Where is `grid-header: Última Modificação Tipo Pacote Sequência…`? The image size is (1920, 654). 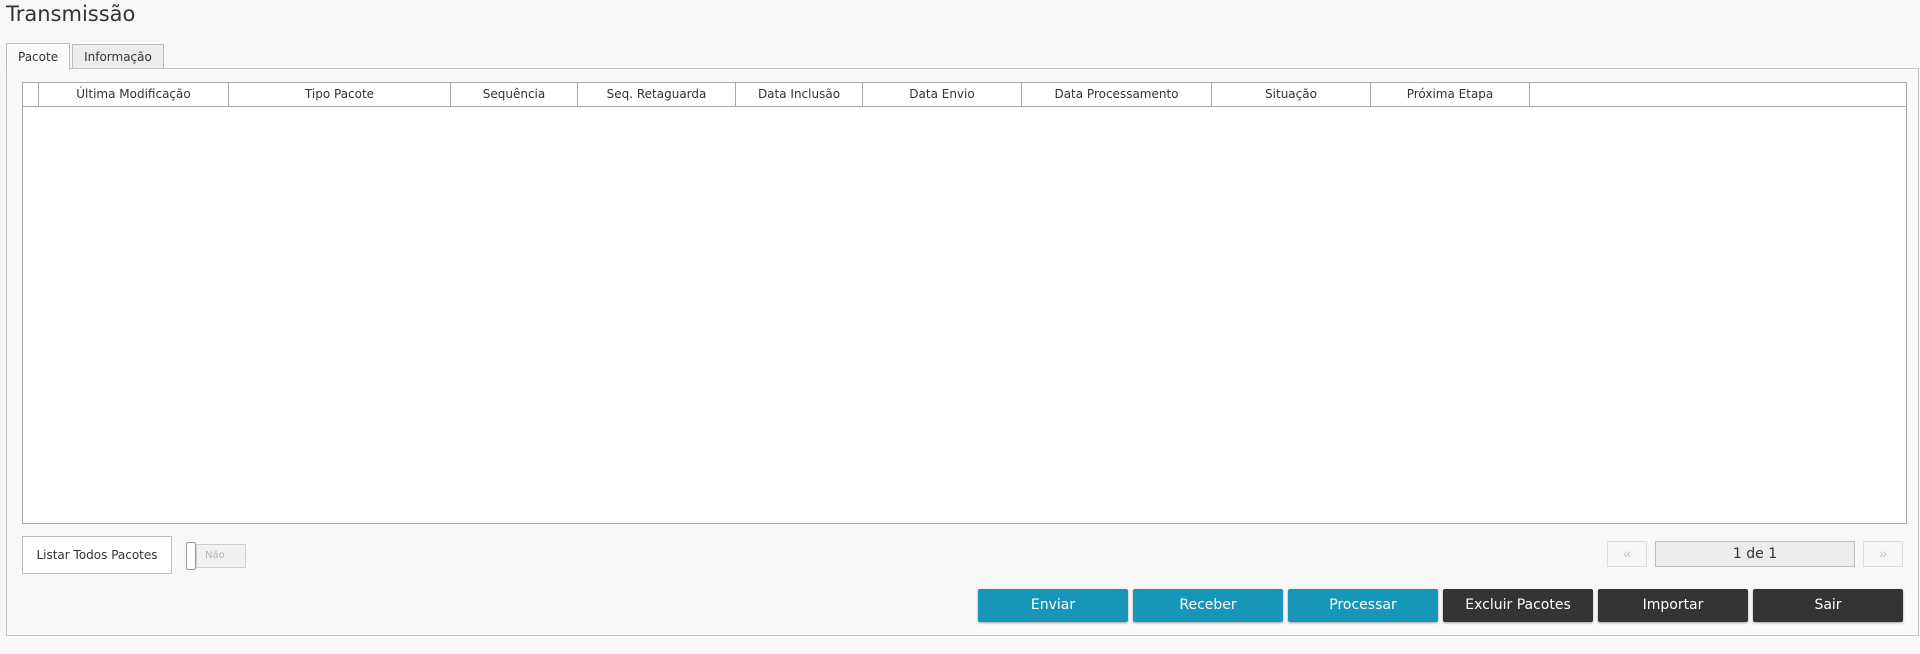 grid-header: Última Modificação Tipo Pacote Sequência… is located at coordinates (964, 95).